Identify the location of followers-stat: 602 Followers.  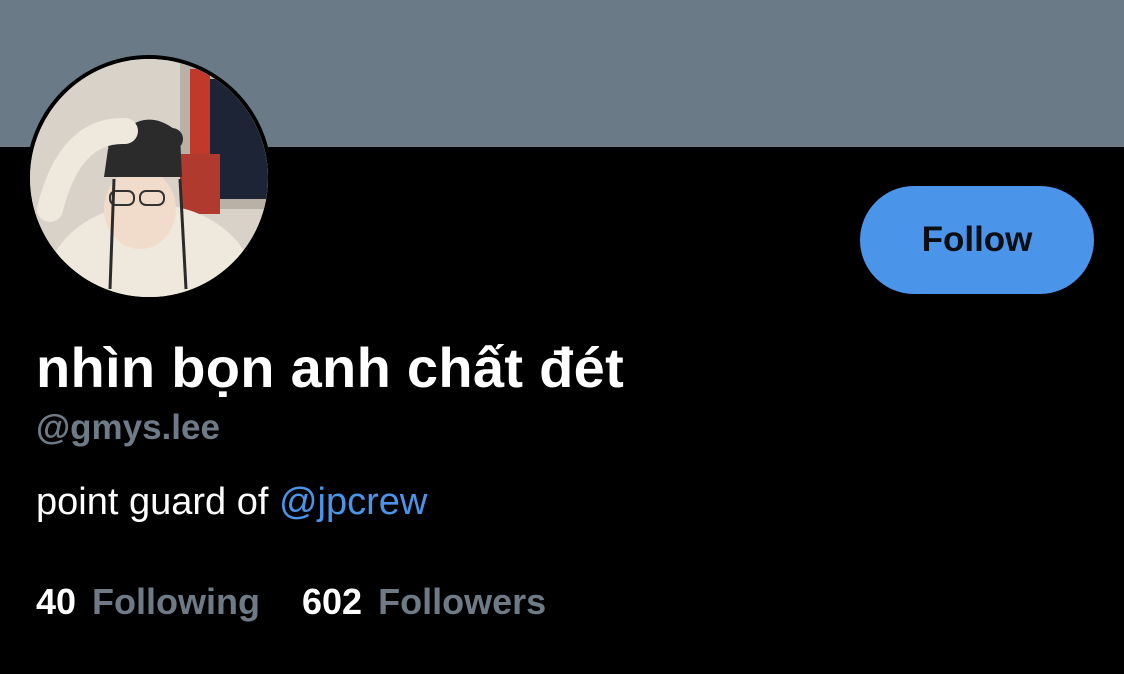
(424, 602).